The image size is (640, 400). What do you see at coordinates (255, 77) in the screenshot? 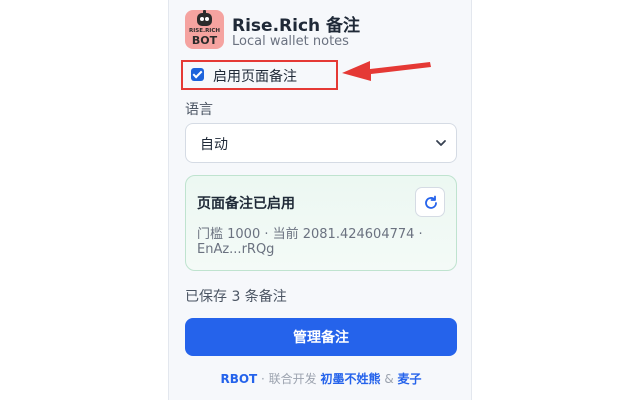
I see `enable-notes-label: 启用页面备注` at bounding box center [255, 77].